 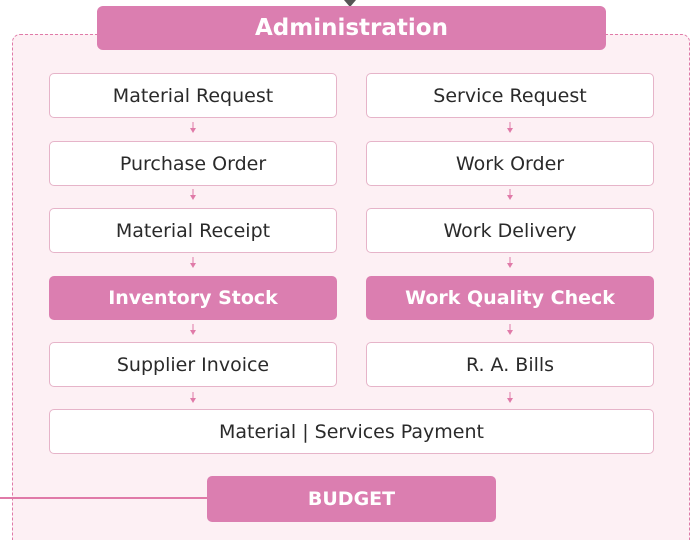 What do you see at coordinates (193, 230) in the screenshot?
I see `material-receipt-box: Material Receipt` at bounding box center [193, 230].